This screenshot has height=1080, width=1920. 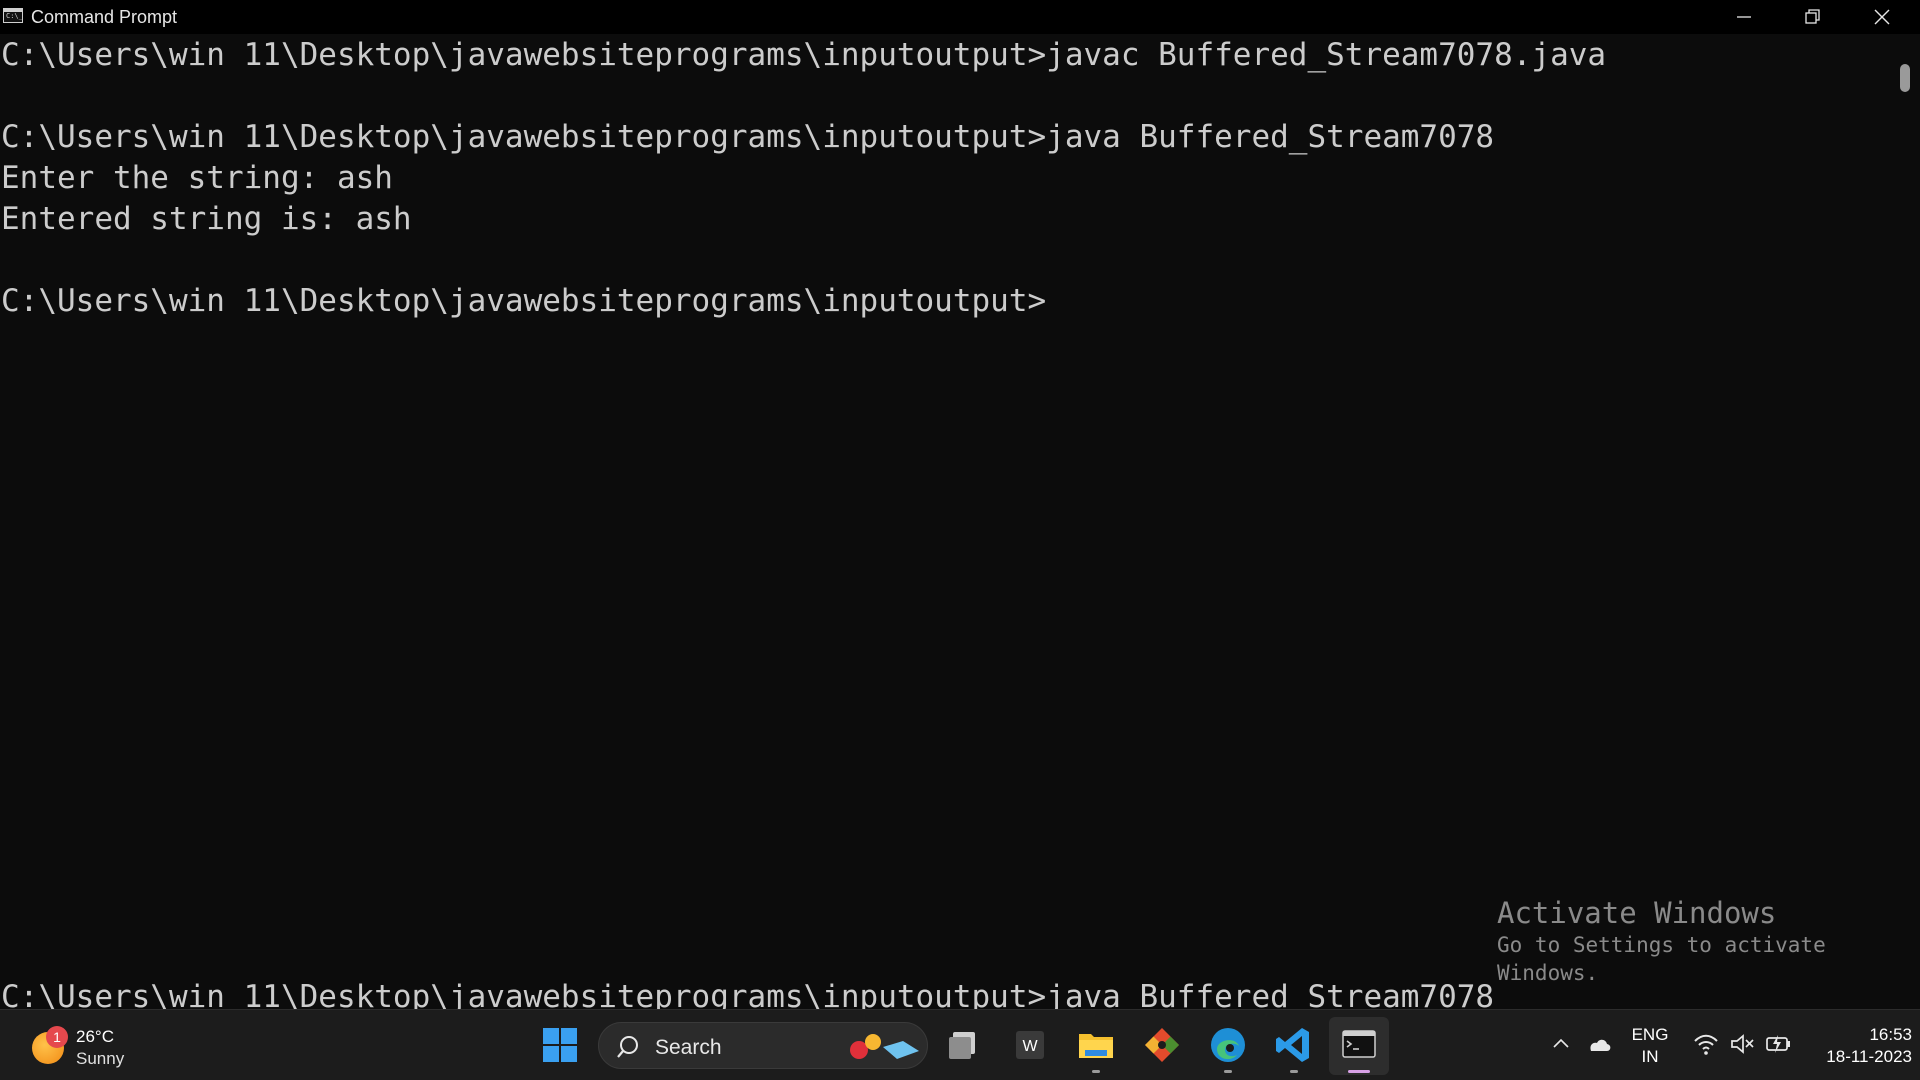 I want to click on language-code: ENG, so click(x=1650, y=1034).